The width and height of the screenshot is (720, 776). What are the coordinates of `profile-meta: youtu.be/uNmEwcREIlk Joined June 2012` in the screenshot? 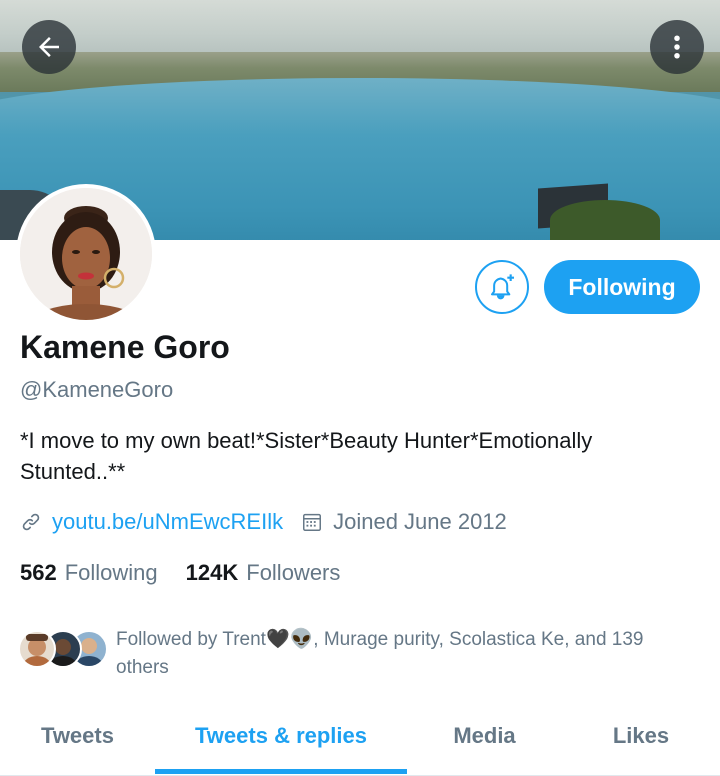 It's located at (263, 522).